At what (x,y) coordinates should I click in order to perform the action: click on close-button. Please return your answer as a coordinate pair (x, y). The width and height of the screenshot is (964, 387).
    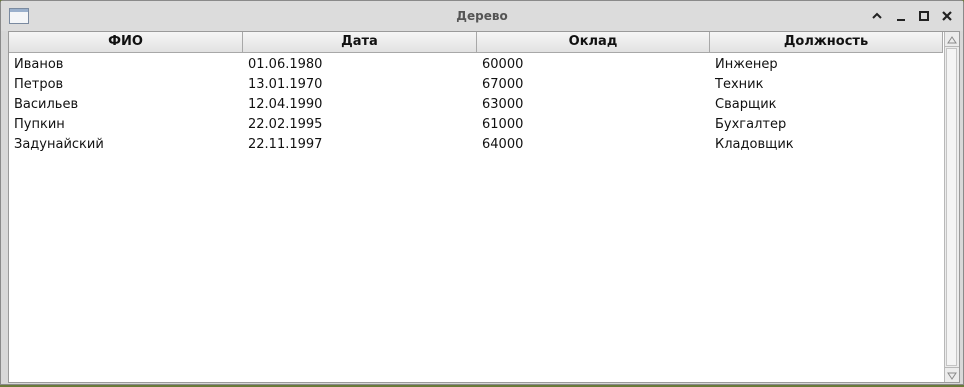
    Looking at the image, I should click on (947, 16).